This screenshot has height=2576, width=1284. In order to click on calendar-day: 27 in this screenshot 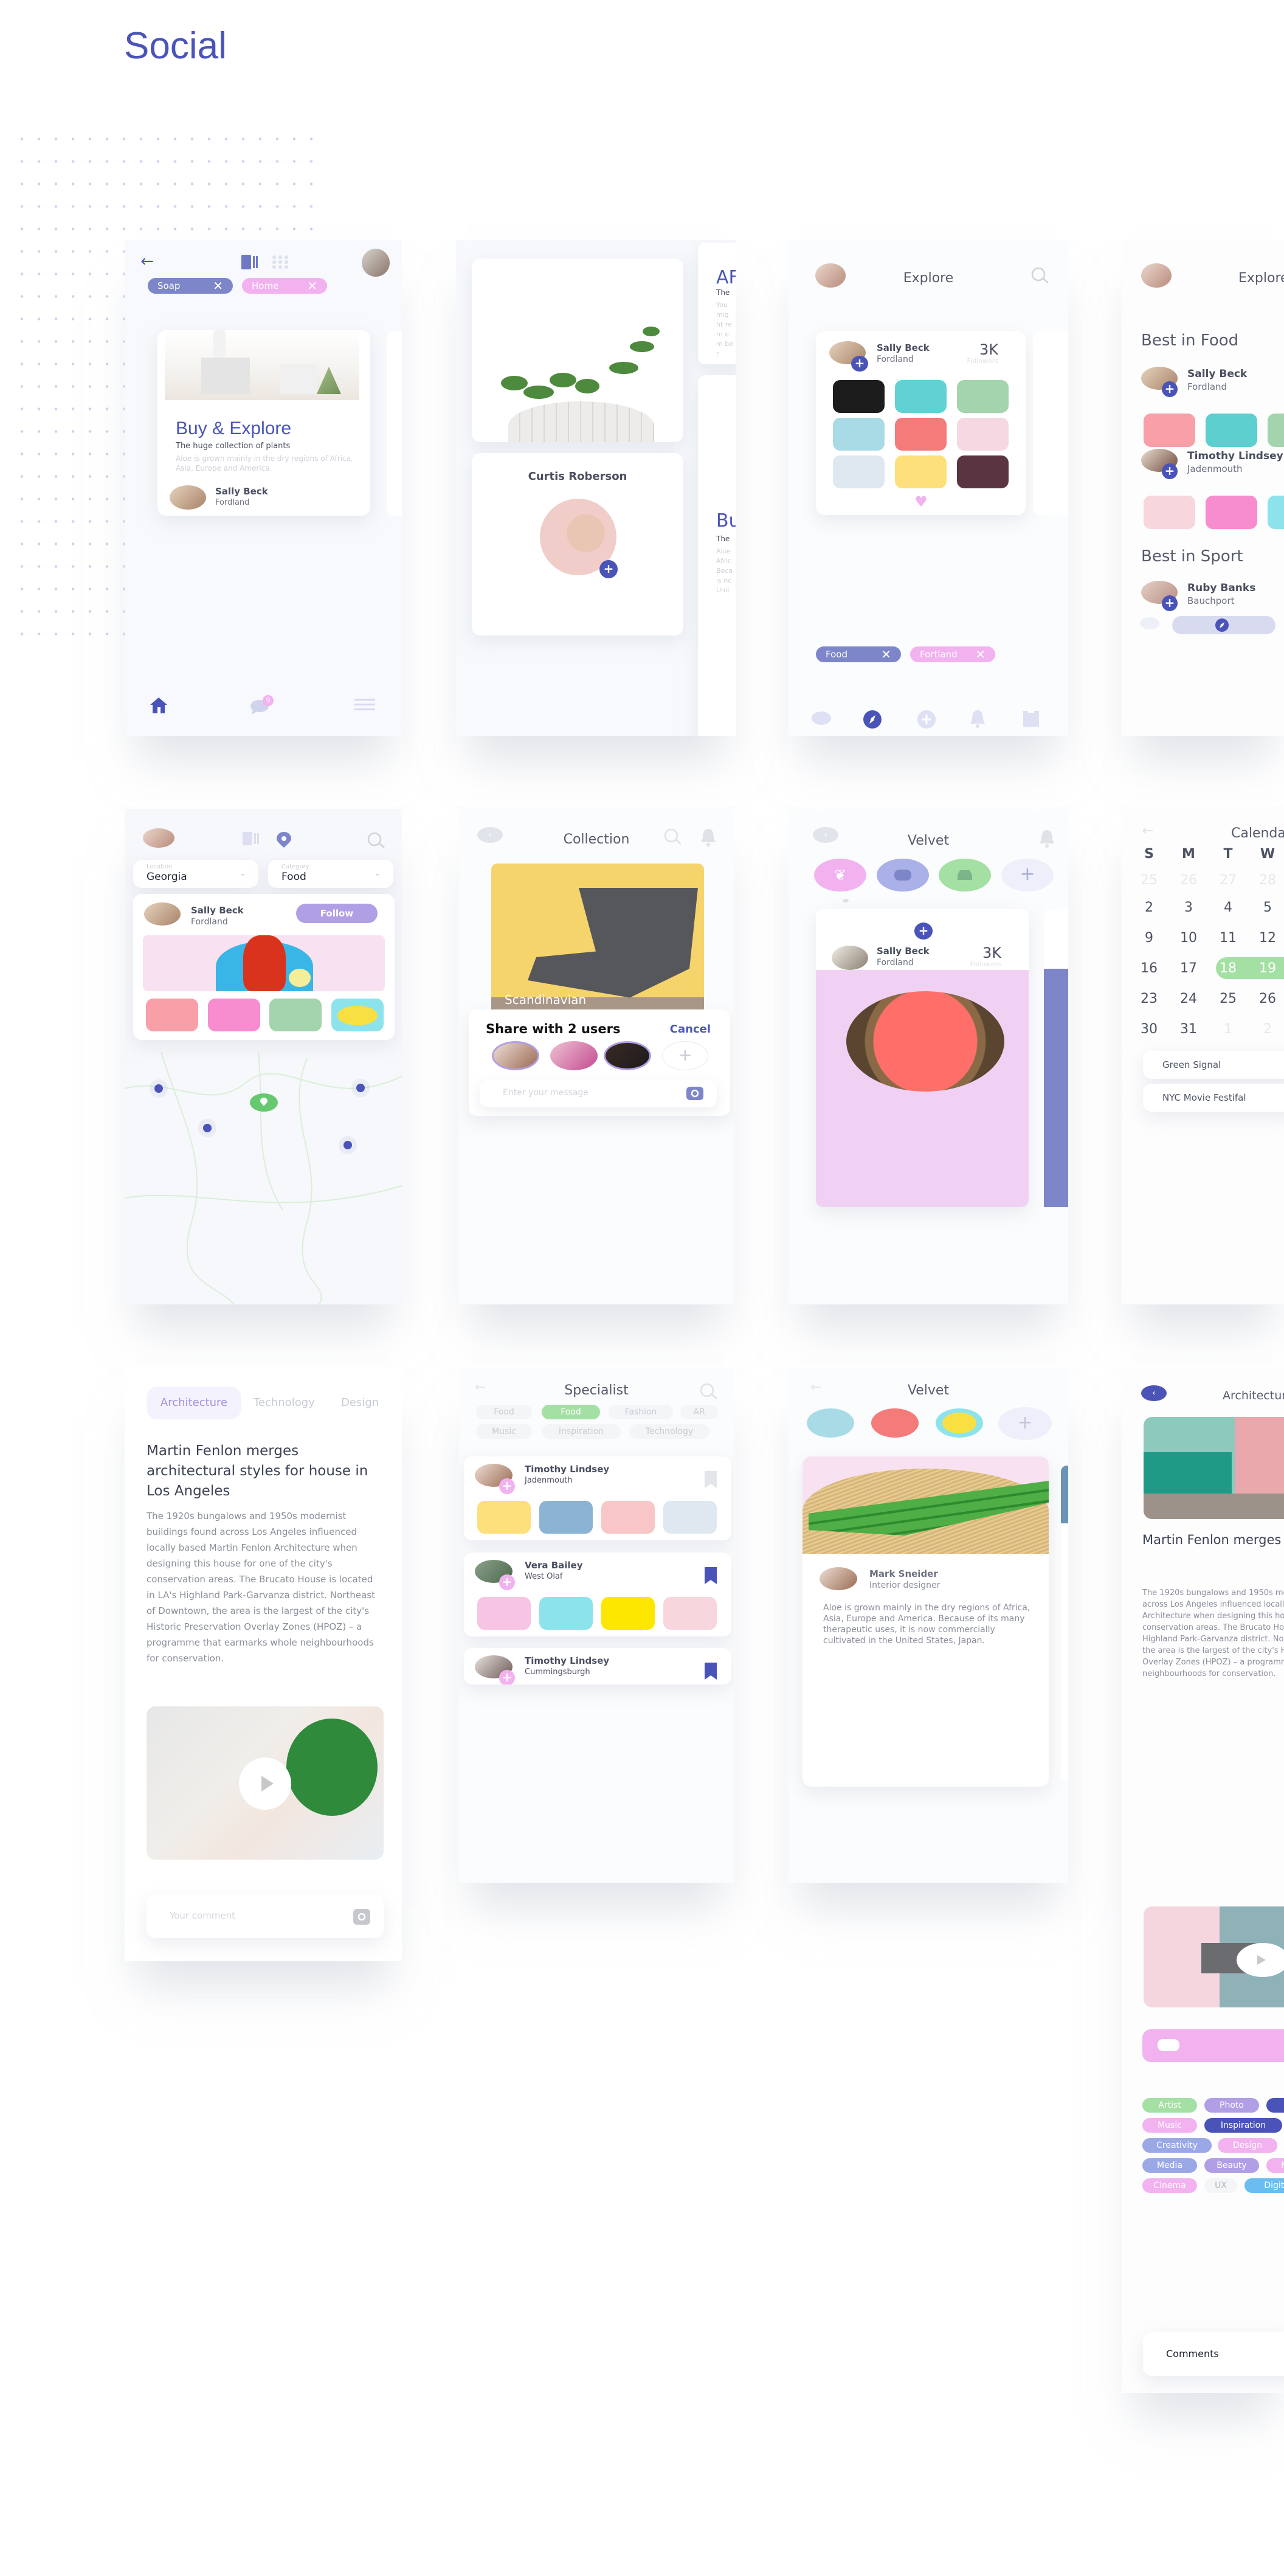, I will do `click(1228, 880)`.